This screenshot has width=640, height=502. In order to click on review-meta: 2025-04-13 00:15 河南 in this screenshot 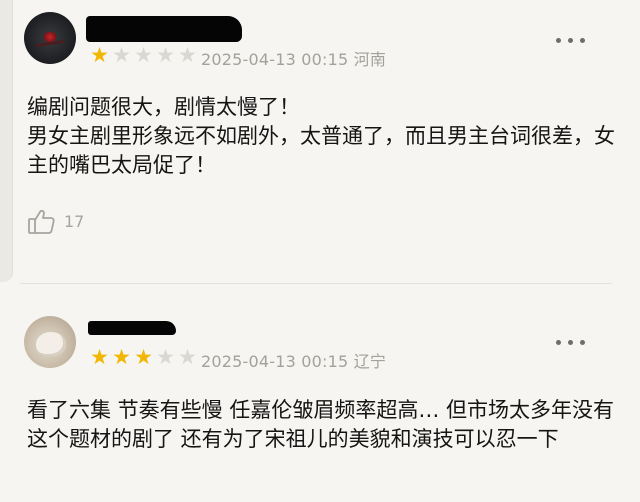, I will do `click(293, 58)`.